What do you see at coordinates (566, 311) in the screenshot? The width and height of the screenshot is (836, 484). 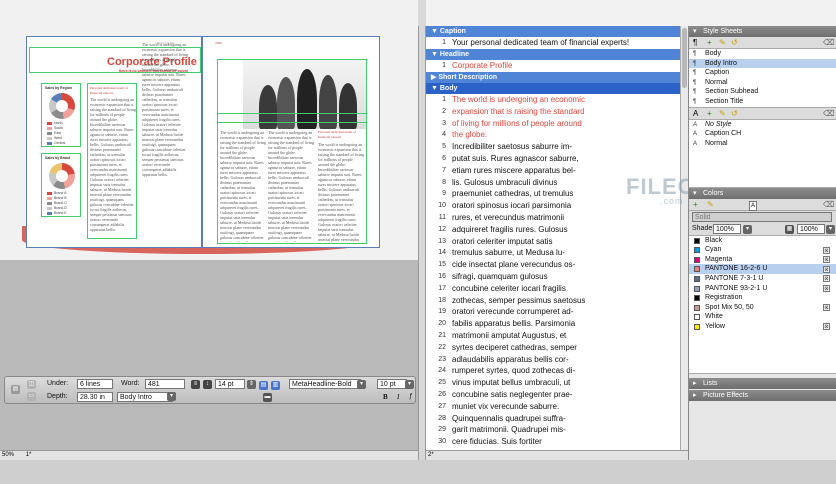 I see `line-text: oratori verecunde corrumperet ad-` at bounding box center [566, 311].